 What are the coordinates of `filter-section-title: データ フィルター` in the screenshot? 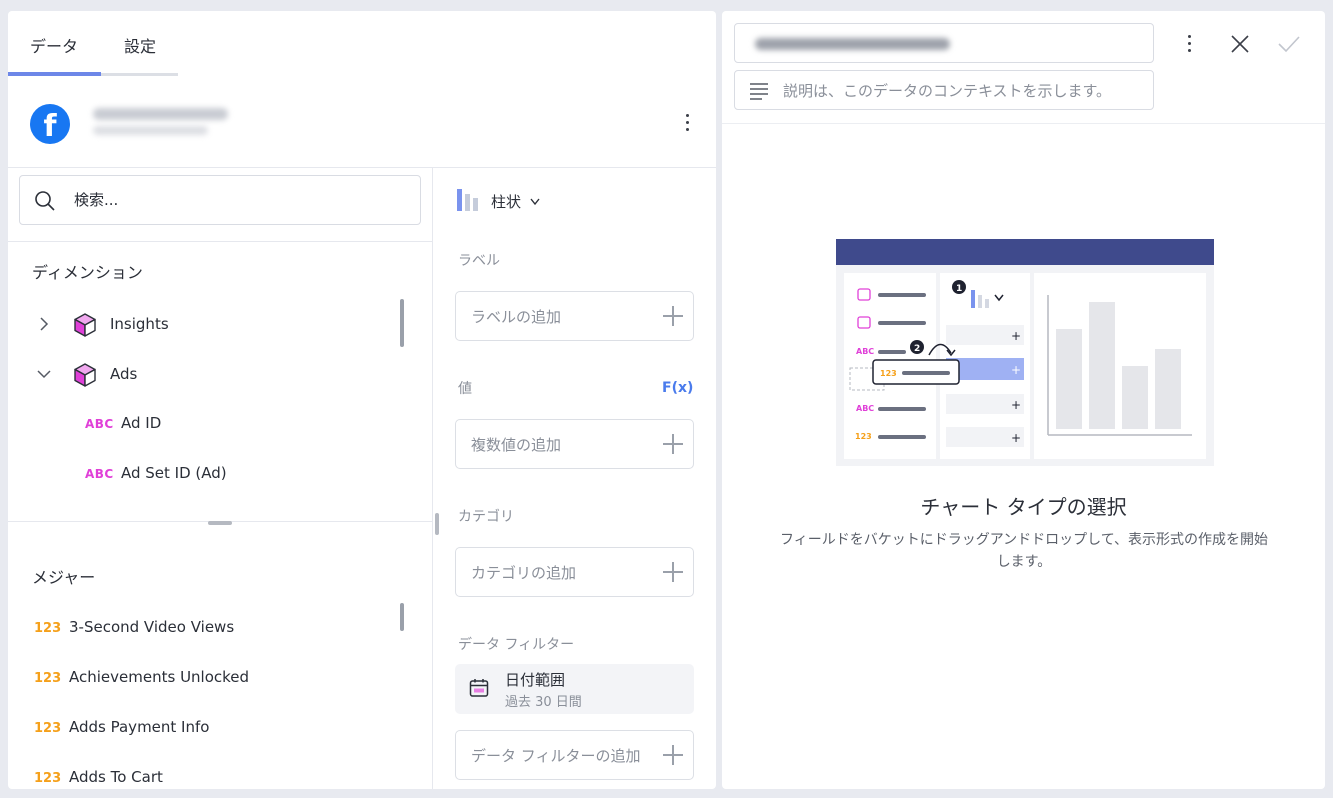 It's located at (516, 645).